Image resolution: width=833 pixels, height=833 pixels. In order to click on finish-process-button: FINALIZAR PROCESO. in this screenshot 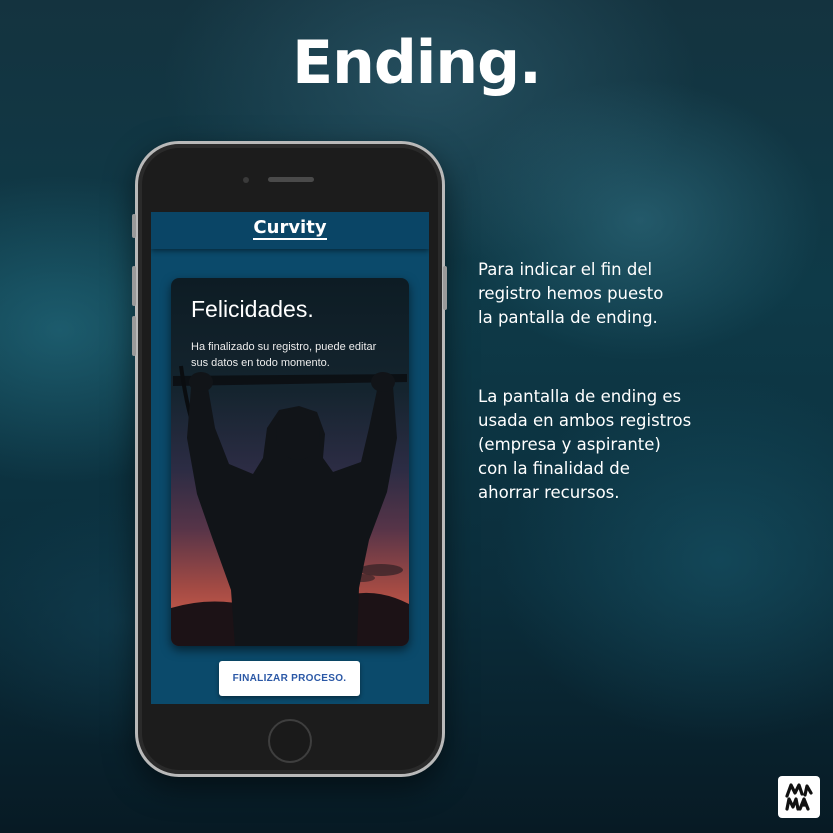, I will do `click(289, 678)`.